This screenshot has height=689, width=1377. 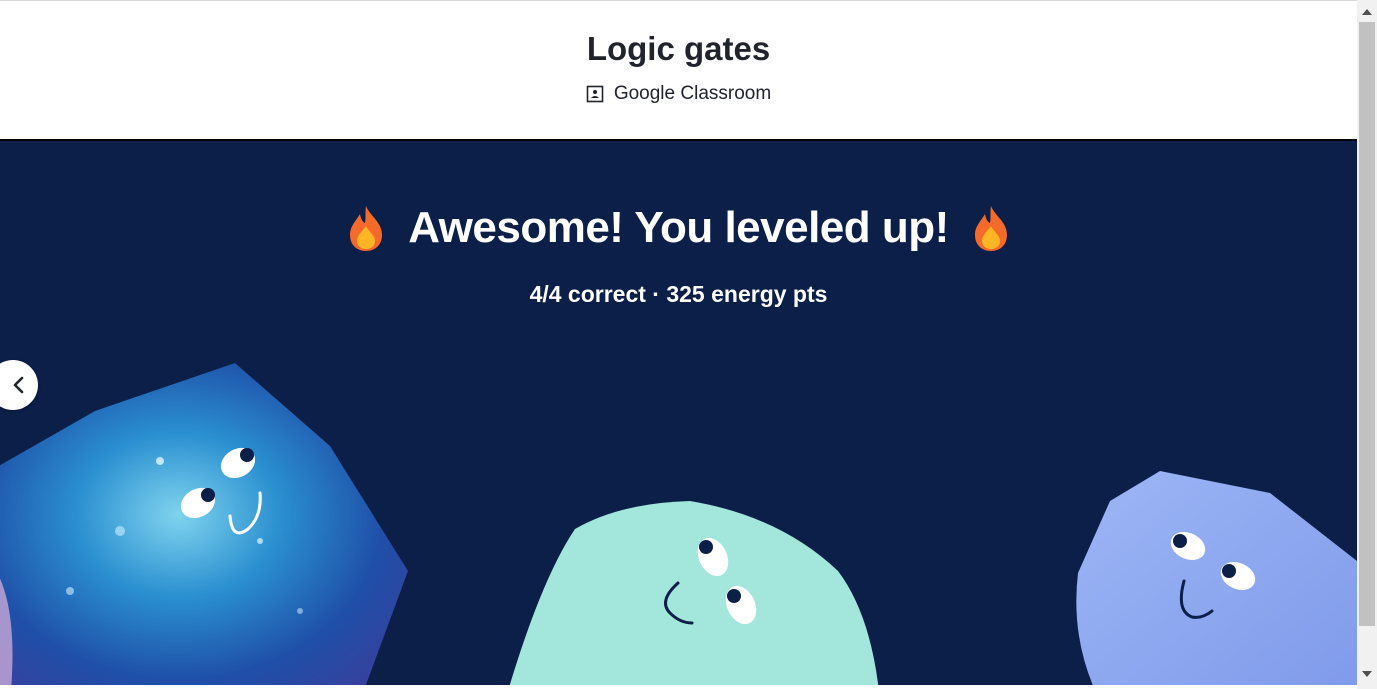 What do you see at coordinates (1367, 324) in the screenshot?
I see `scrollbar-thumb` at bounding box center [1367, 324].